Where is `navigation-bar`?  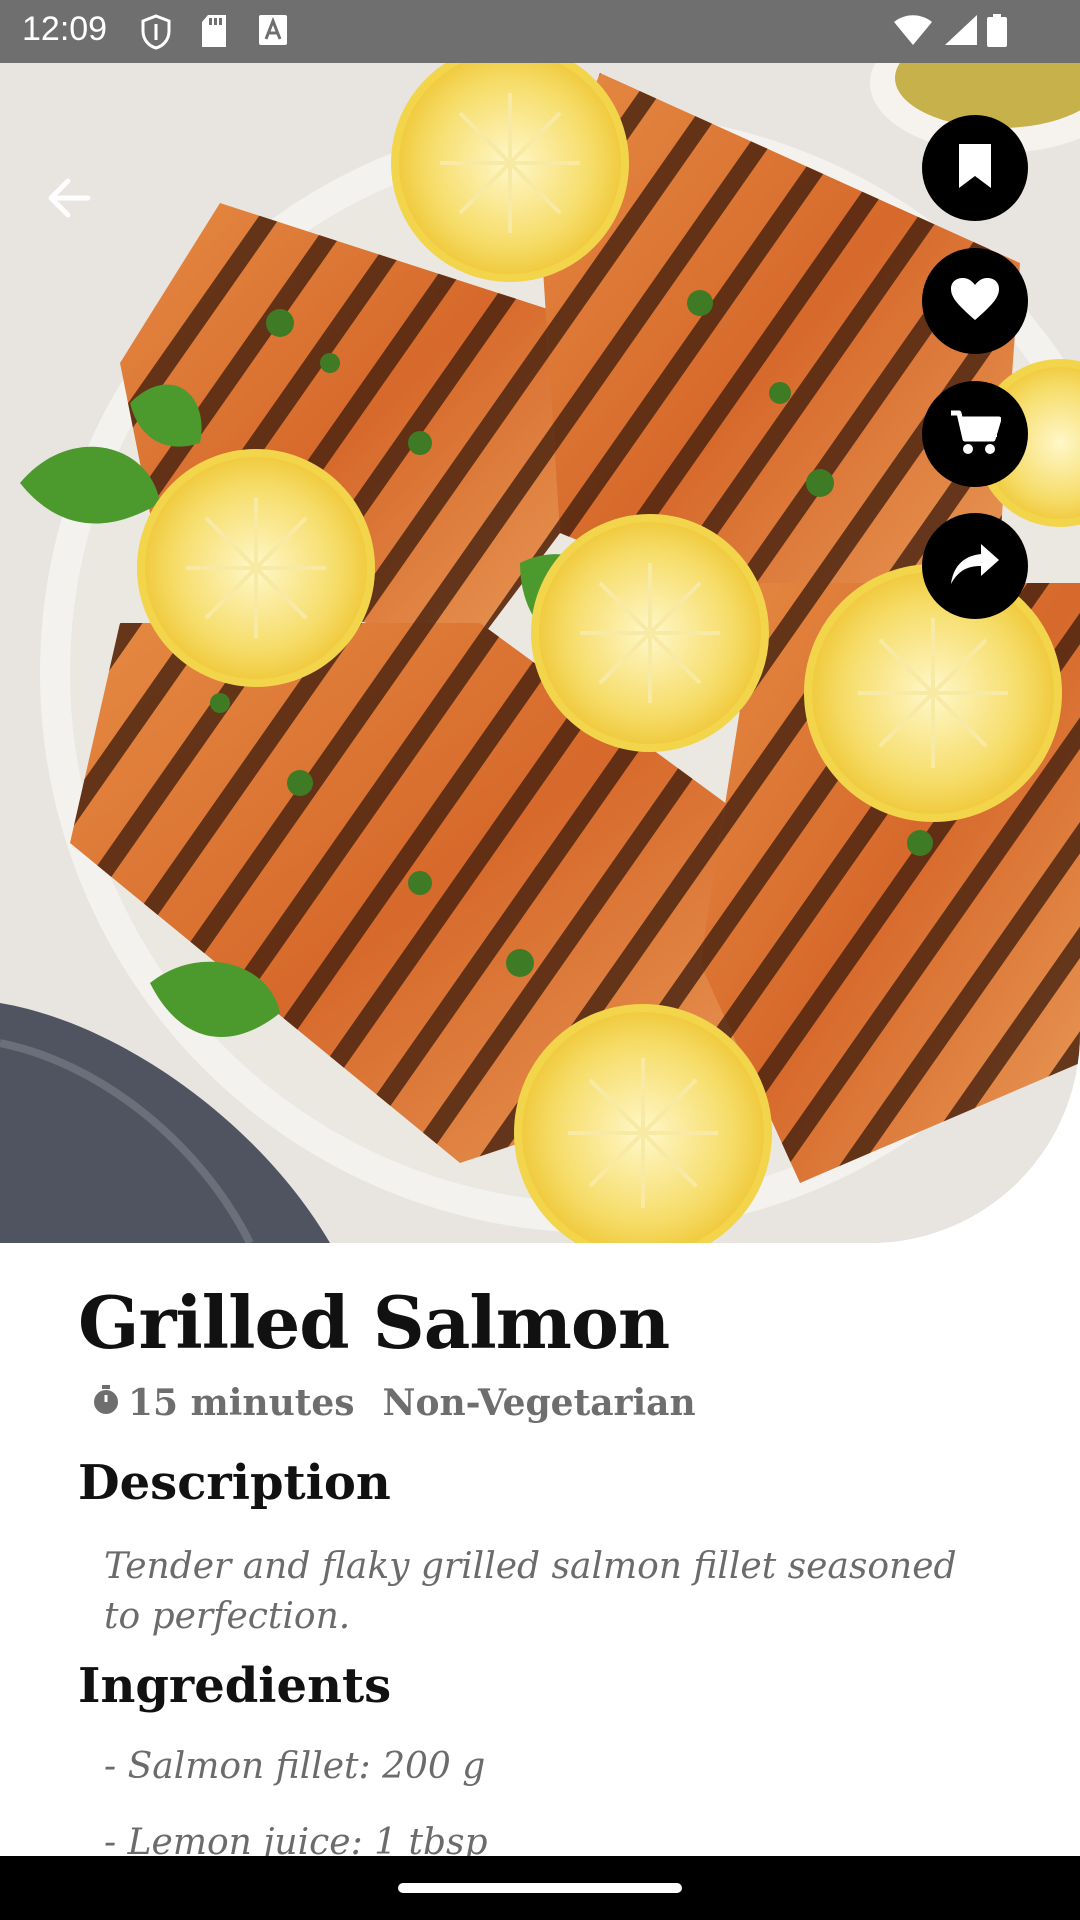
navigation-bar is located at coordinates (540, 1888).